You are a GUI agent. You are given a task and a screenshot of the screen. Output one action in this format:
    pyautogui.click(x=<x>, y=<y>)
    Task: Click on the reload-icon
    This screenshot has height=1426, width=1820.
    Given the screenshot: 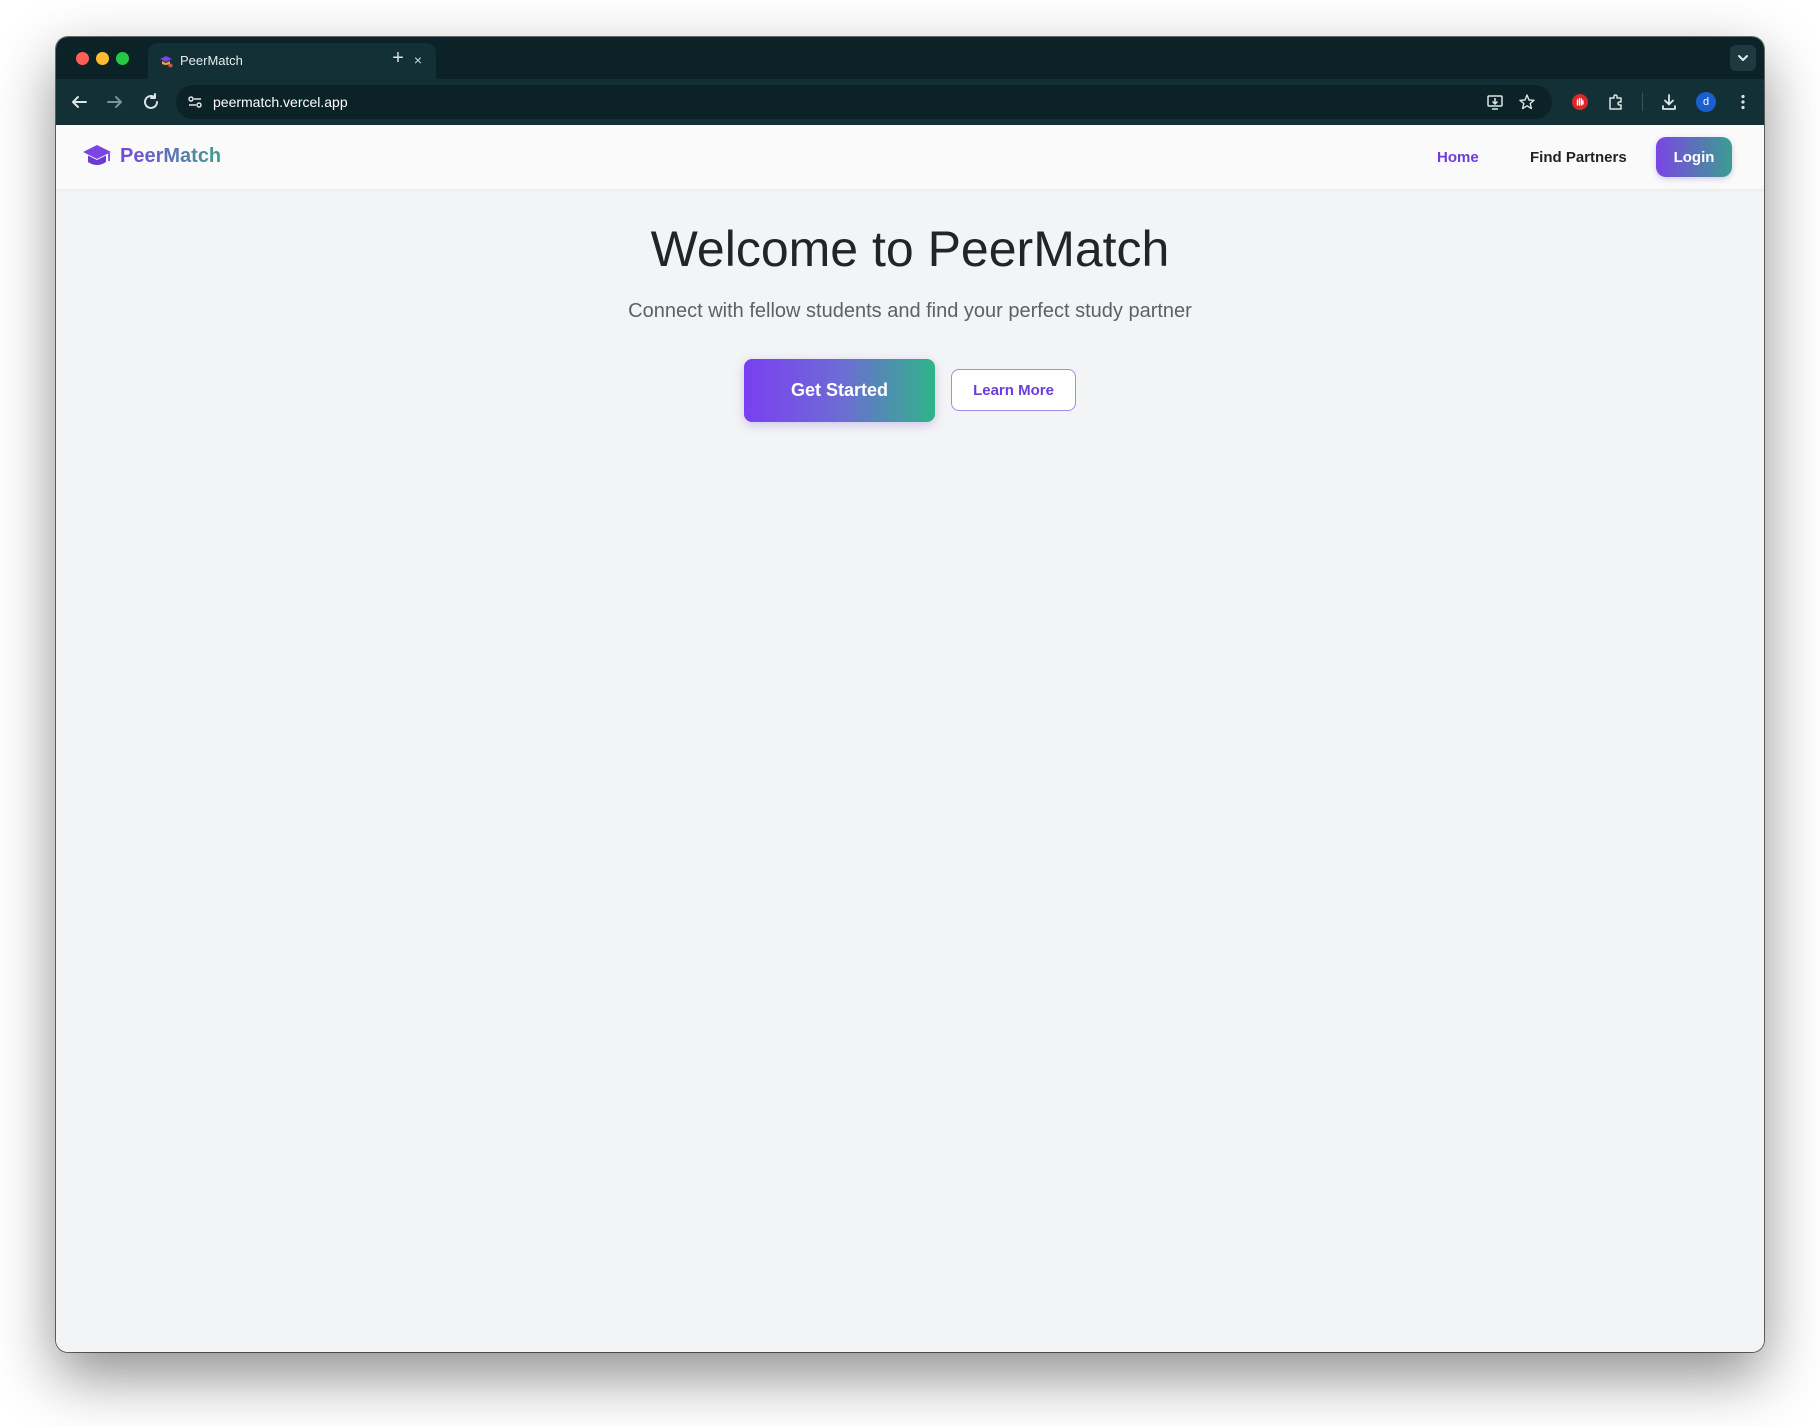 What is the action you would take?
    pyautogui.click(x=151, y=102)
    